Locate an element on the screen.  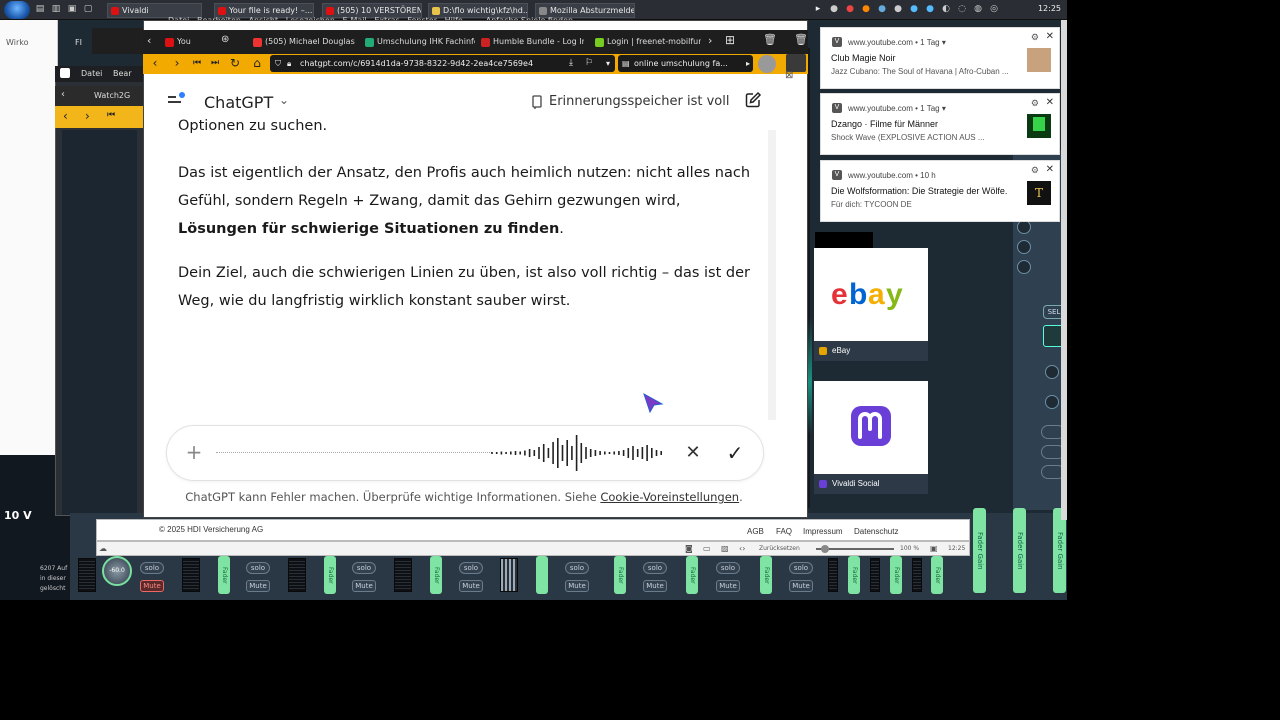
new-tab-icon: ⊞ is located at coordinates (730, 40).